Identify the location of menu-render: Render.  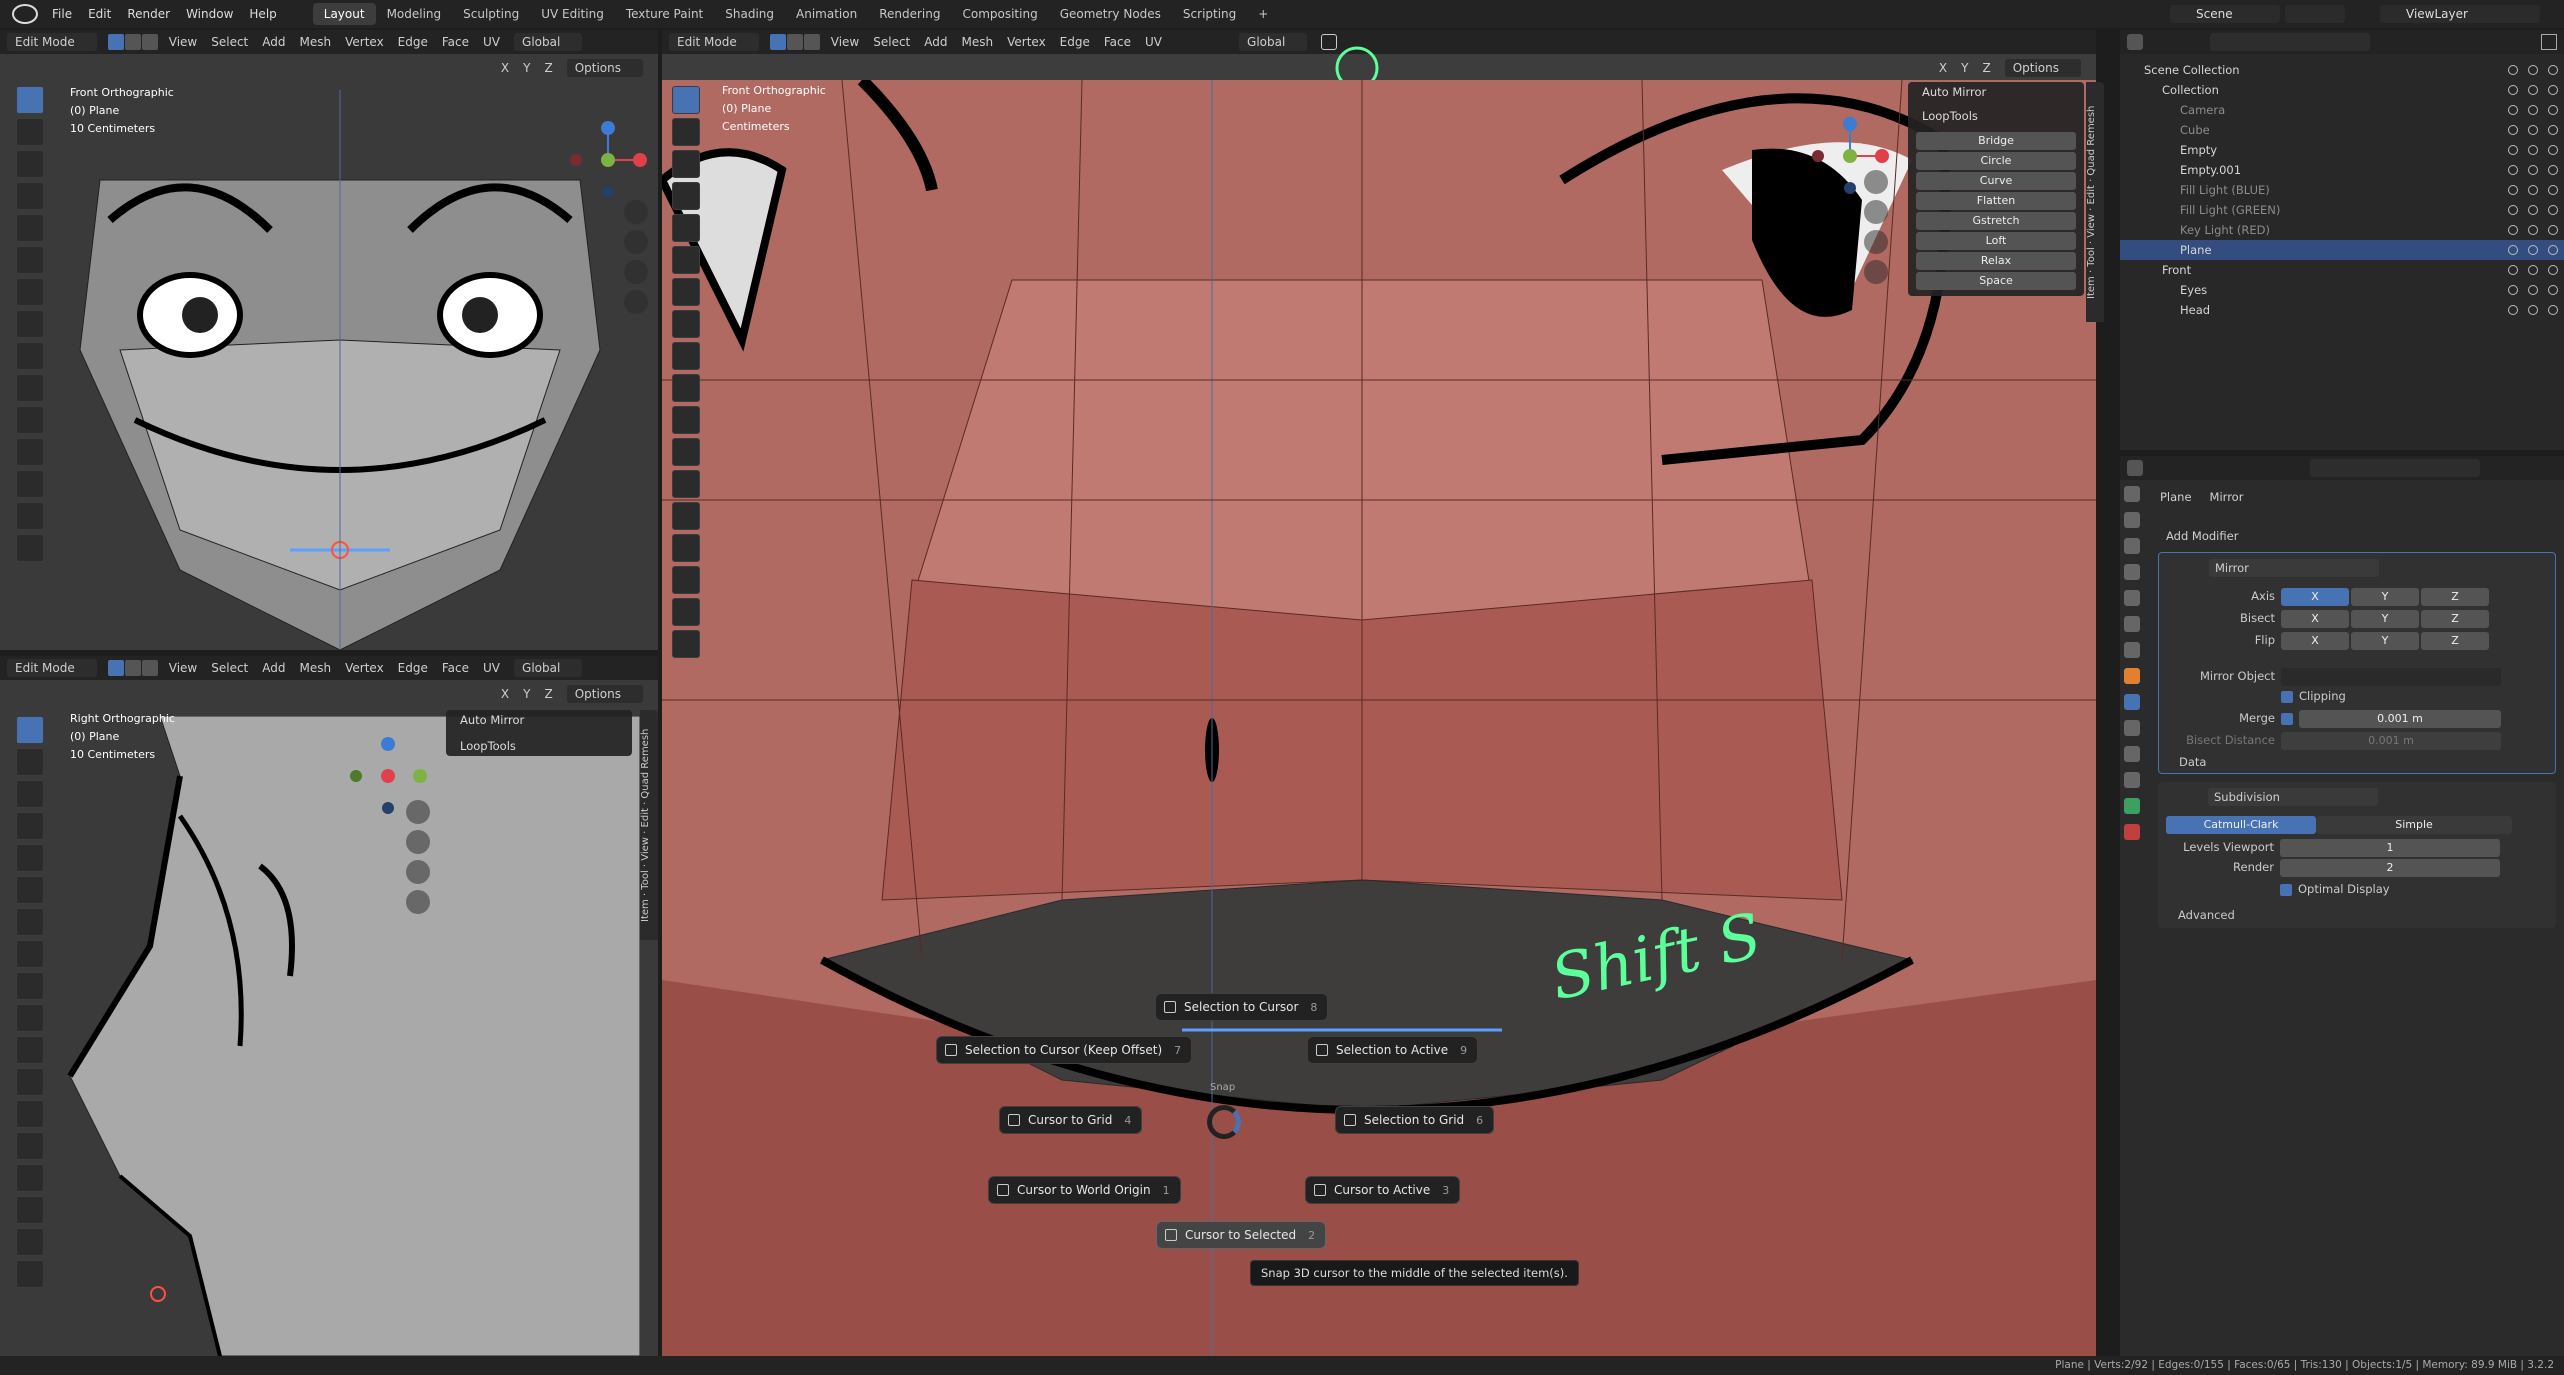
(148, 14).